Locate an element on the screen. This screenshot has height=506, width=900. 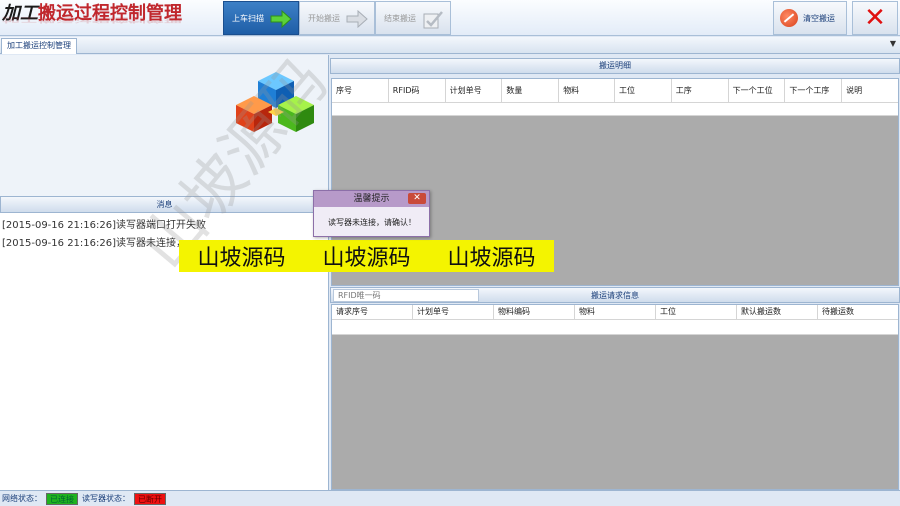
clear-transfer-button: 清空搬运 is located at coordinates (810, 18).